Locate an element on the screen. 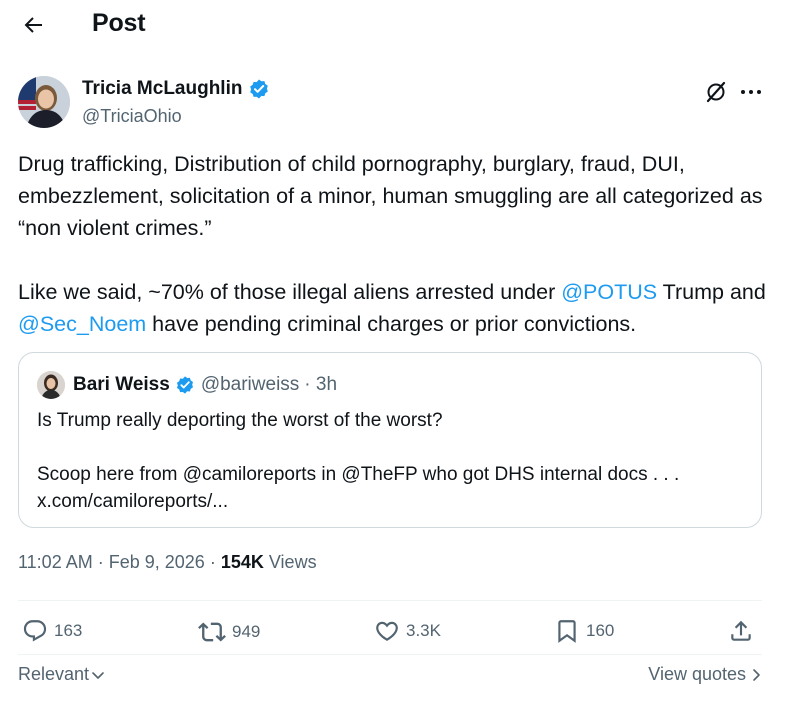 This screenshot has height=710, width=800. quoted-post-header: Bari Weiss @bariweiss · 3h is located at coordinates (187, 385).